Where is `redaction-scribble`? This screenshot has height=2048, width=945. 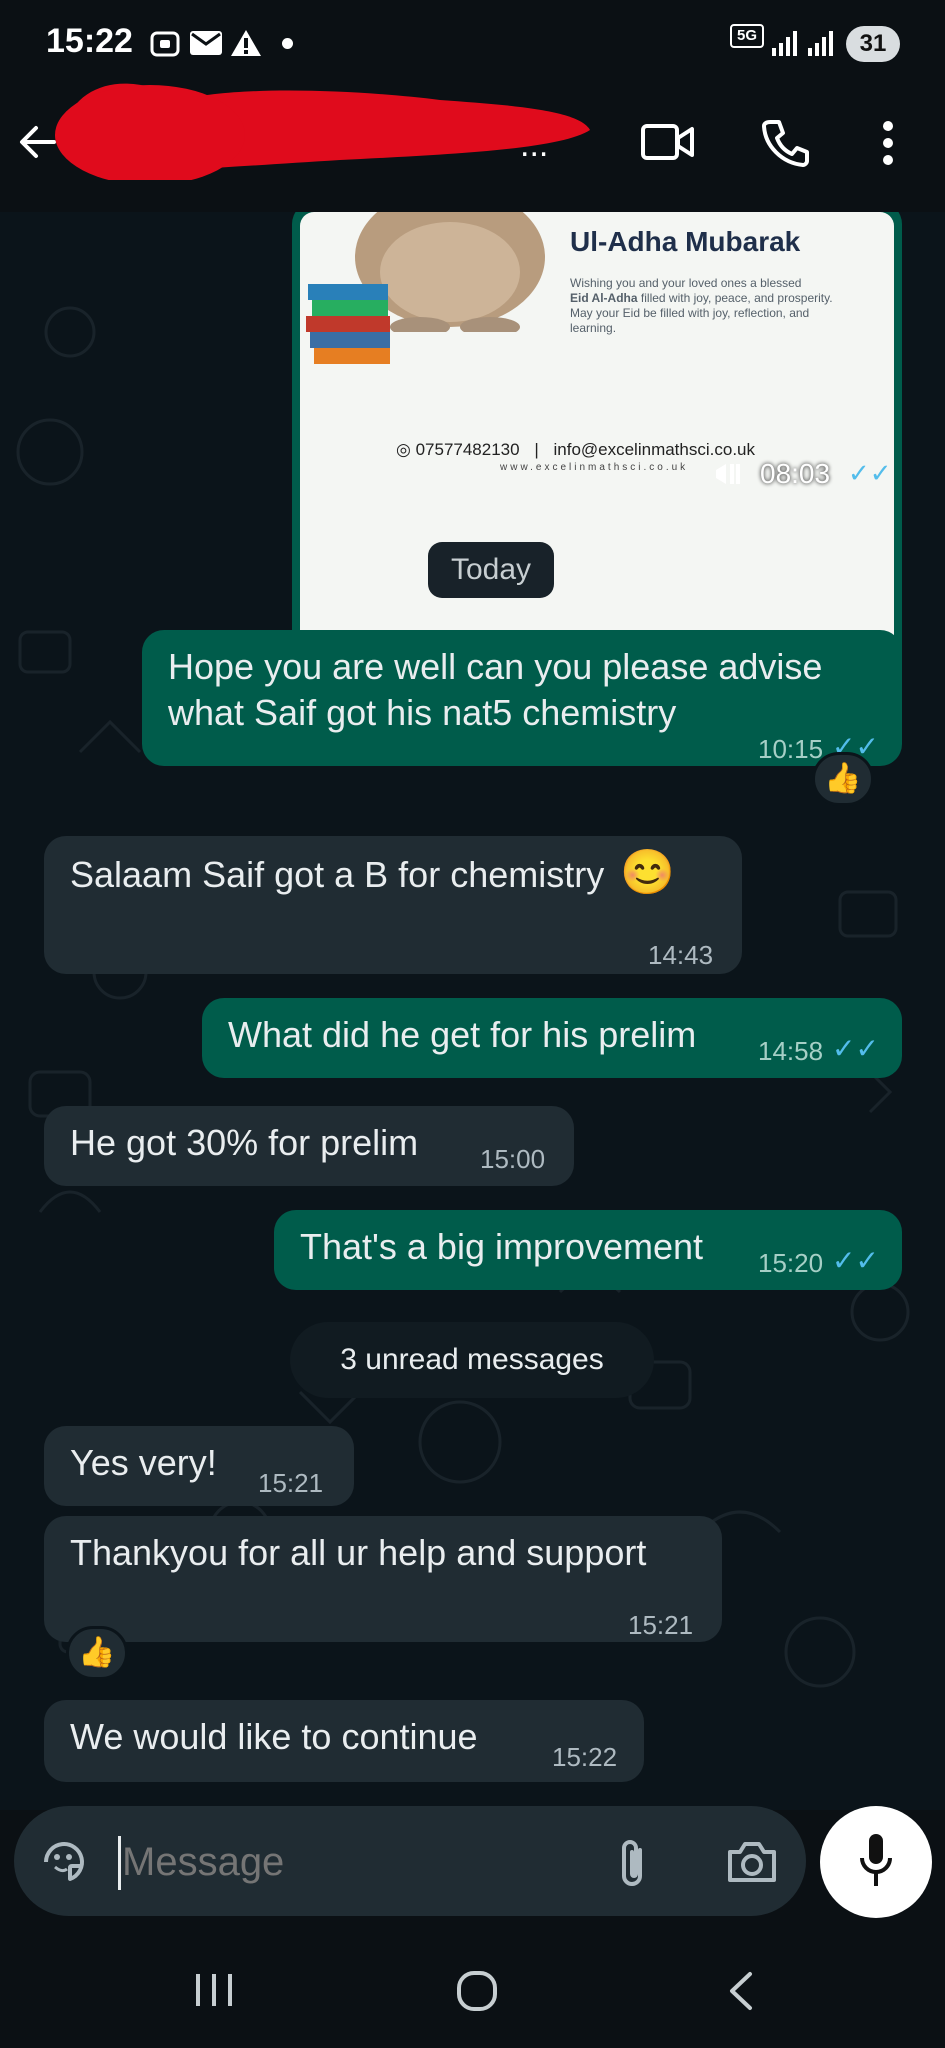 redaction-scribble is located at coordinates (322, 131).